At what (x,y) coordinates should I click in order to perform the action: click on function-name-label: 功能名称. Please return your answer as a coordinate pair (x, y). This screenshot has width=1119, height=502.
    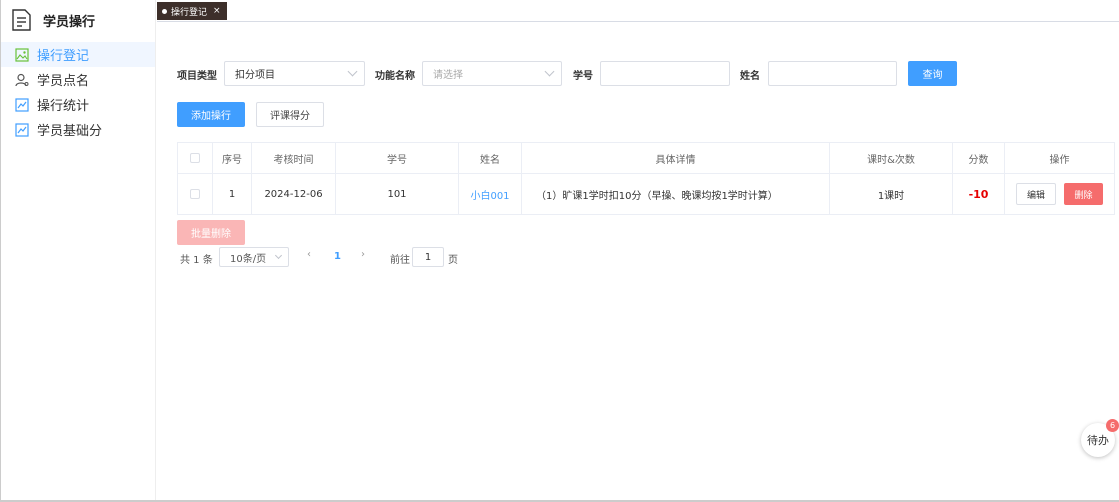
    Looking at the image, I should click on (395, 76).